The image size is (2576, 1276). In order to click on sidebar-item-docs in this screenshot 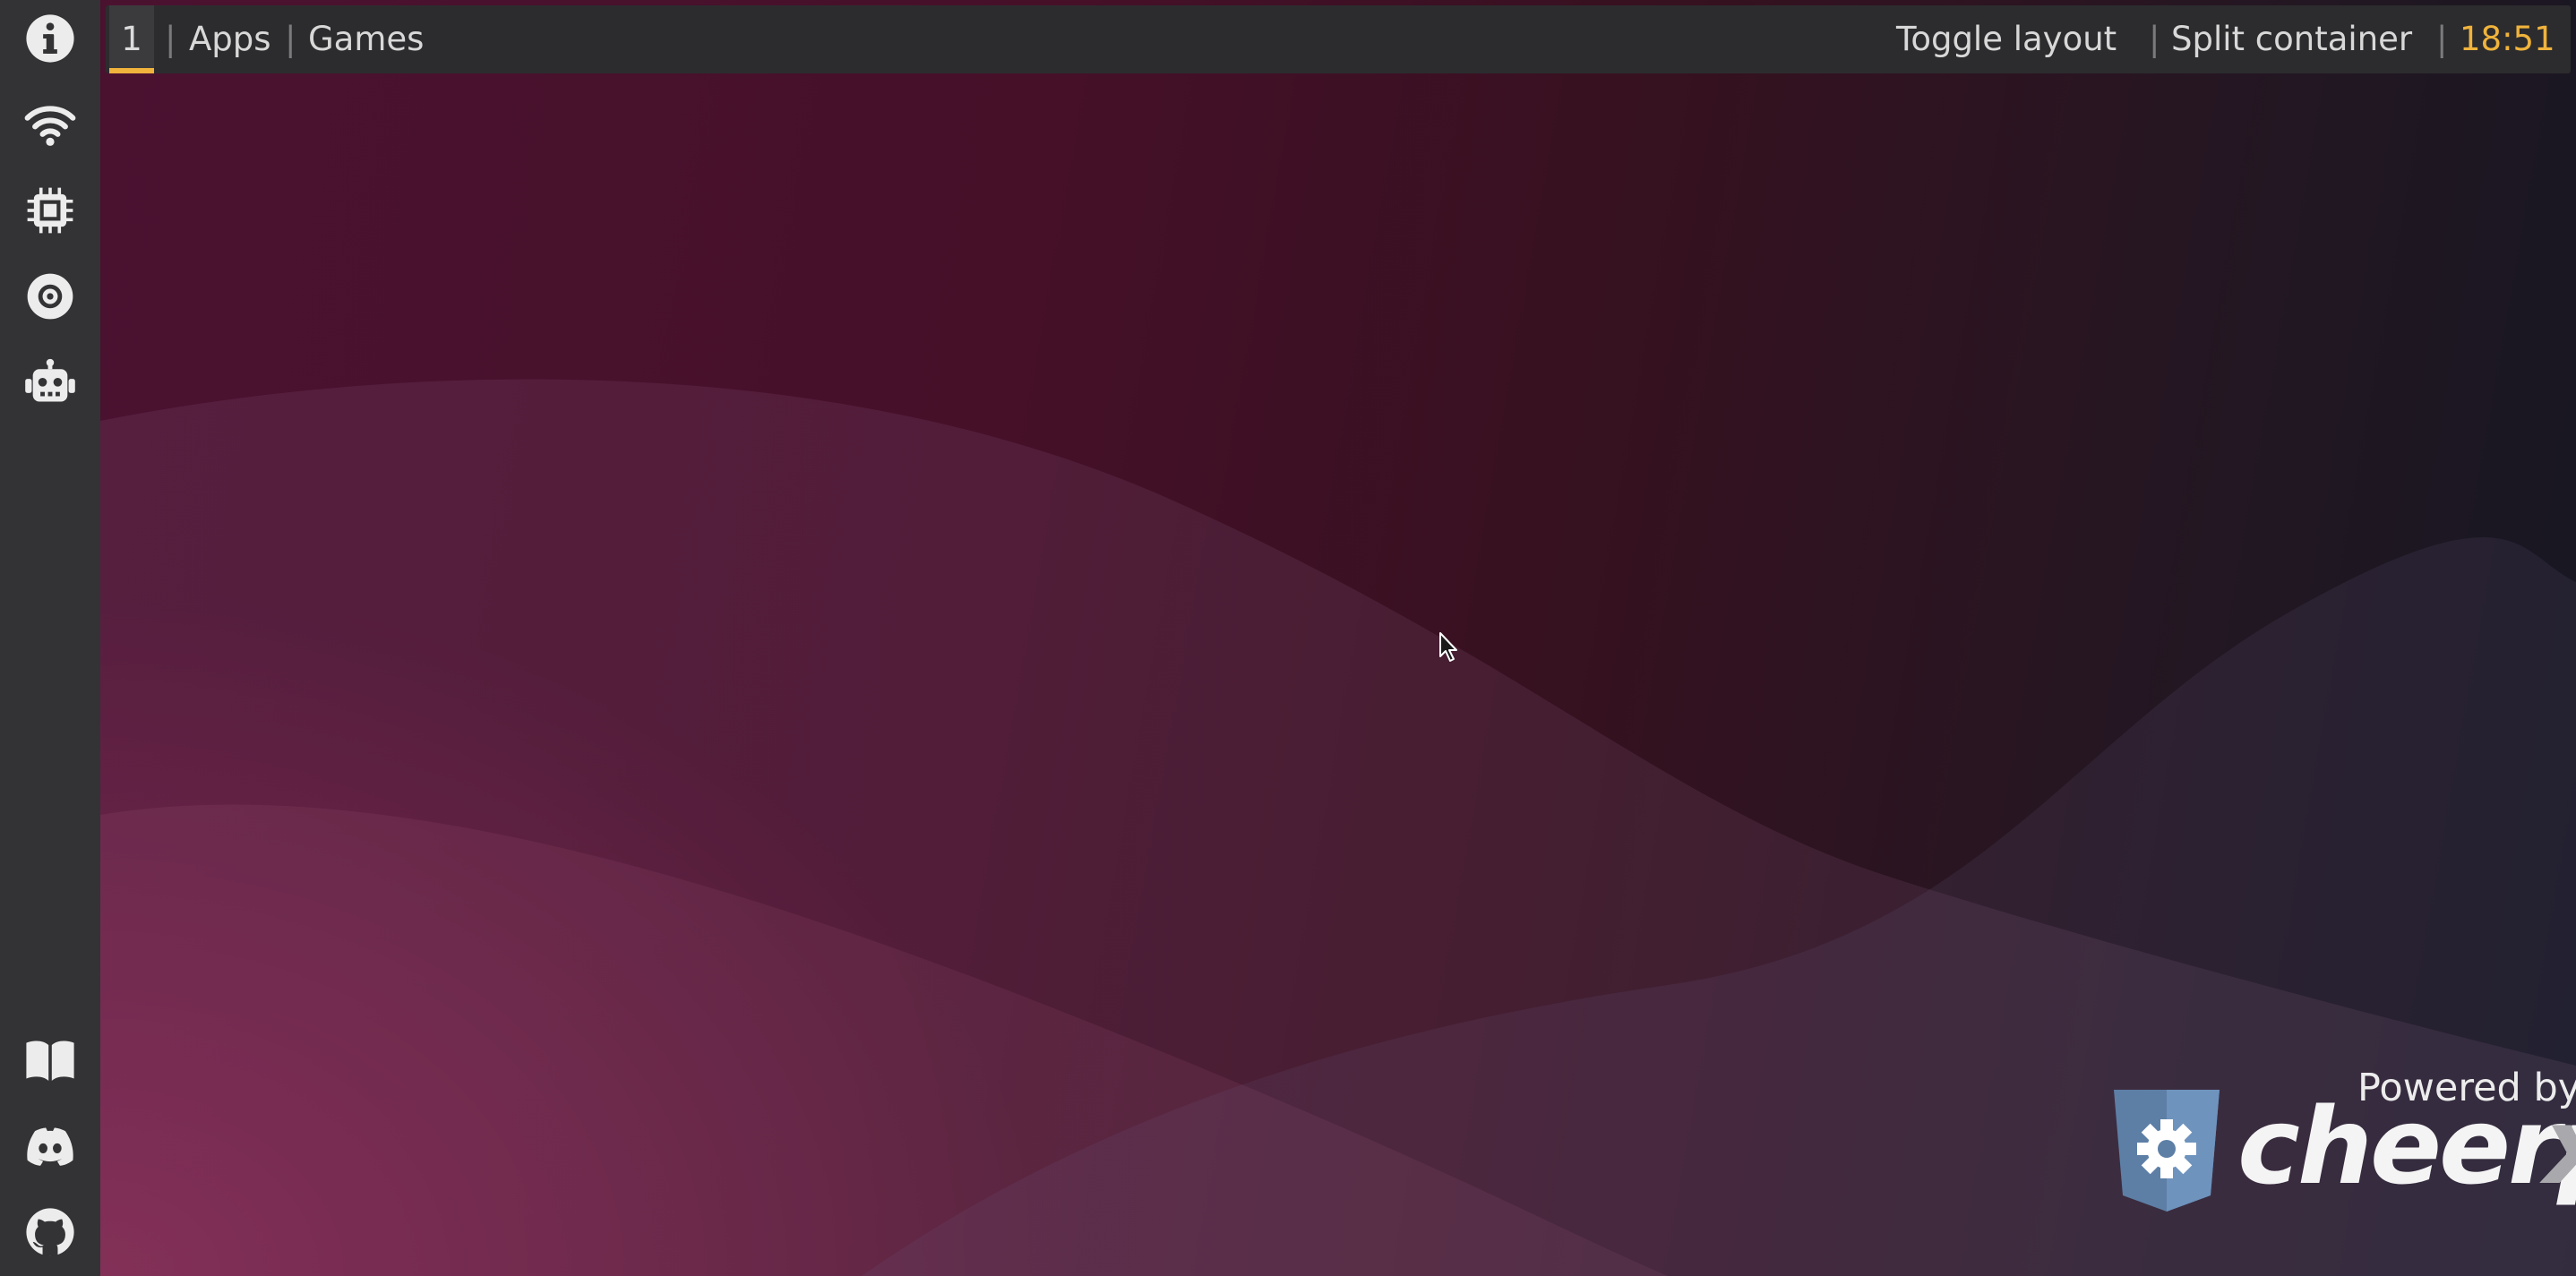, I will do `click(50, 1060)`.